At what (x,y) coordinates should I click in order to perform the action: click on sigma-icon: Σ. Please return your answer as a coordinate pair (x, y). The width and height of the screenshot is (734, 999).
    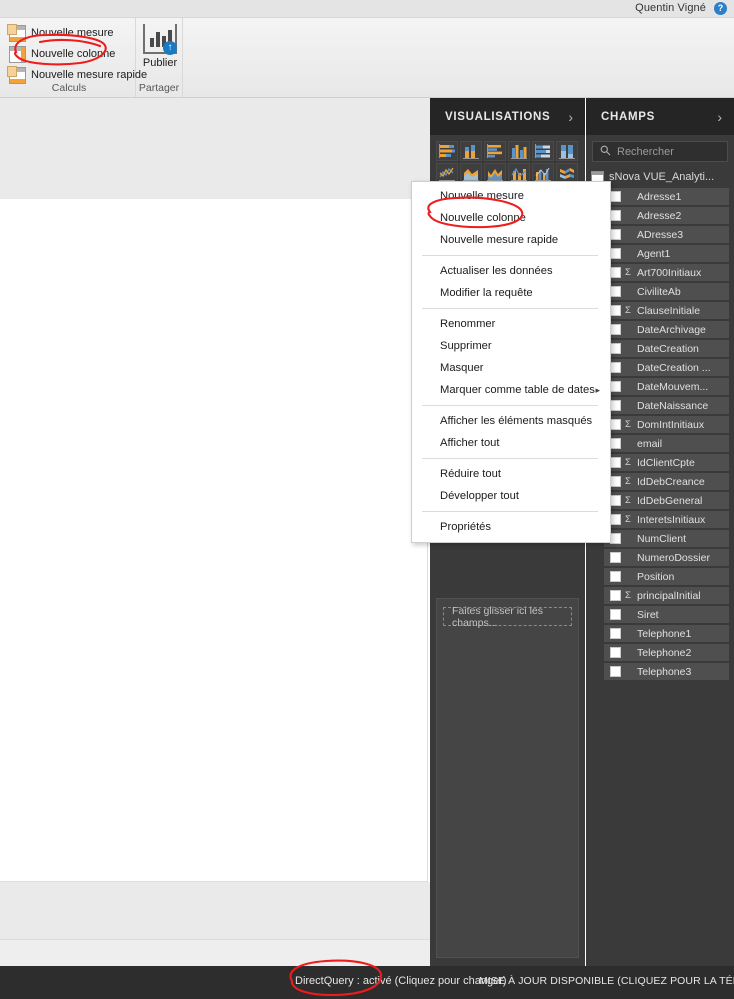
    Looking at the image, I should click on (628, 424).